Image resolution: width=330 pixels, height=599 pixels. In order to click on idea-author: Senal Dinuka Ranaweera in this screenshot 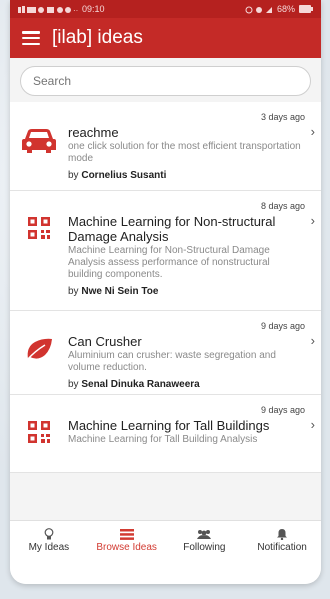, I will do `click(140, 384)`.